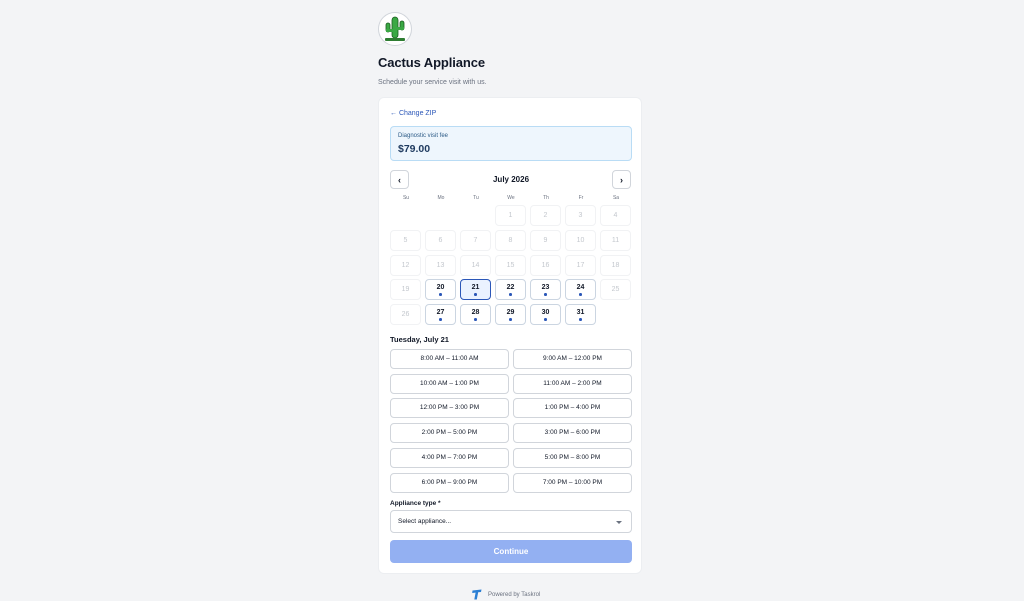  I want to click on weekday-header: Mo, so click(441, 198).